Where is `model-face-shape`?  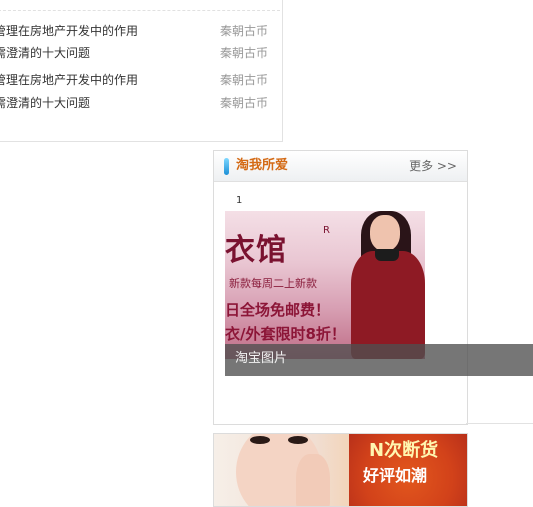 model-face-shape is located at coordinates (385, 233).